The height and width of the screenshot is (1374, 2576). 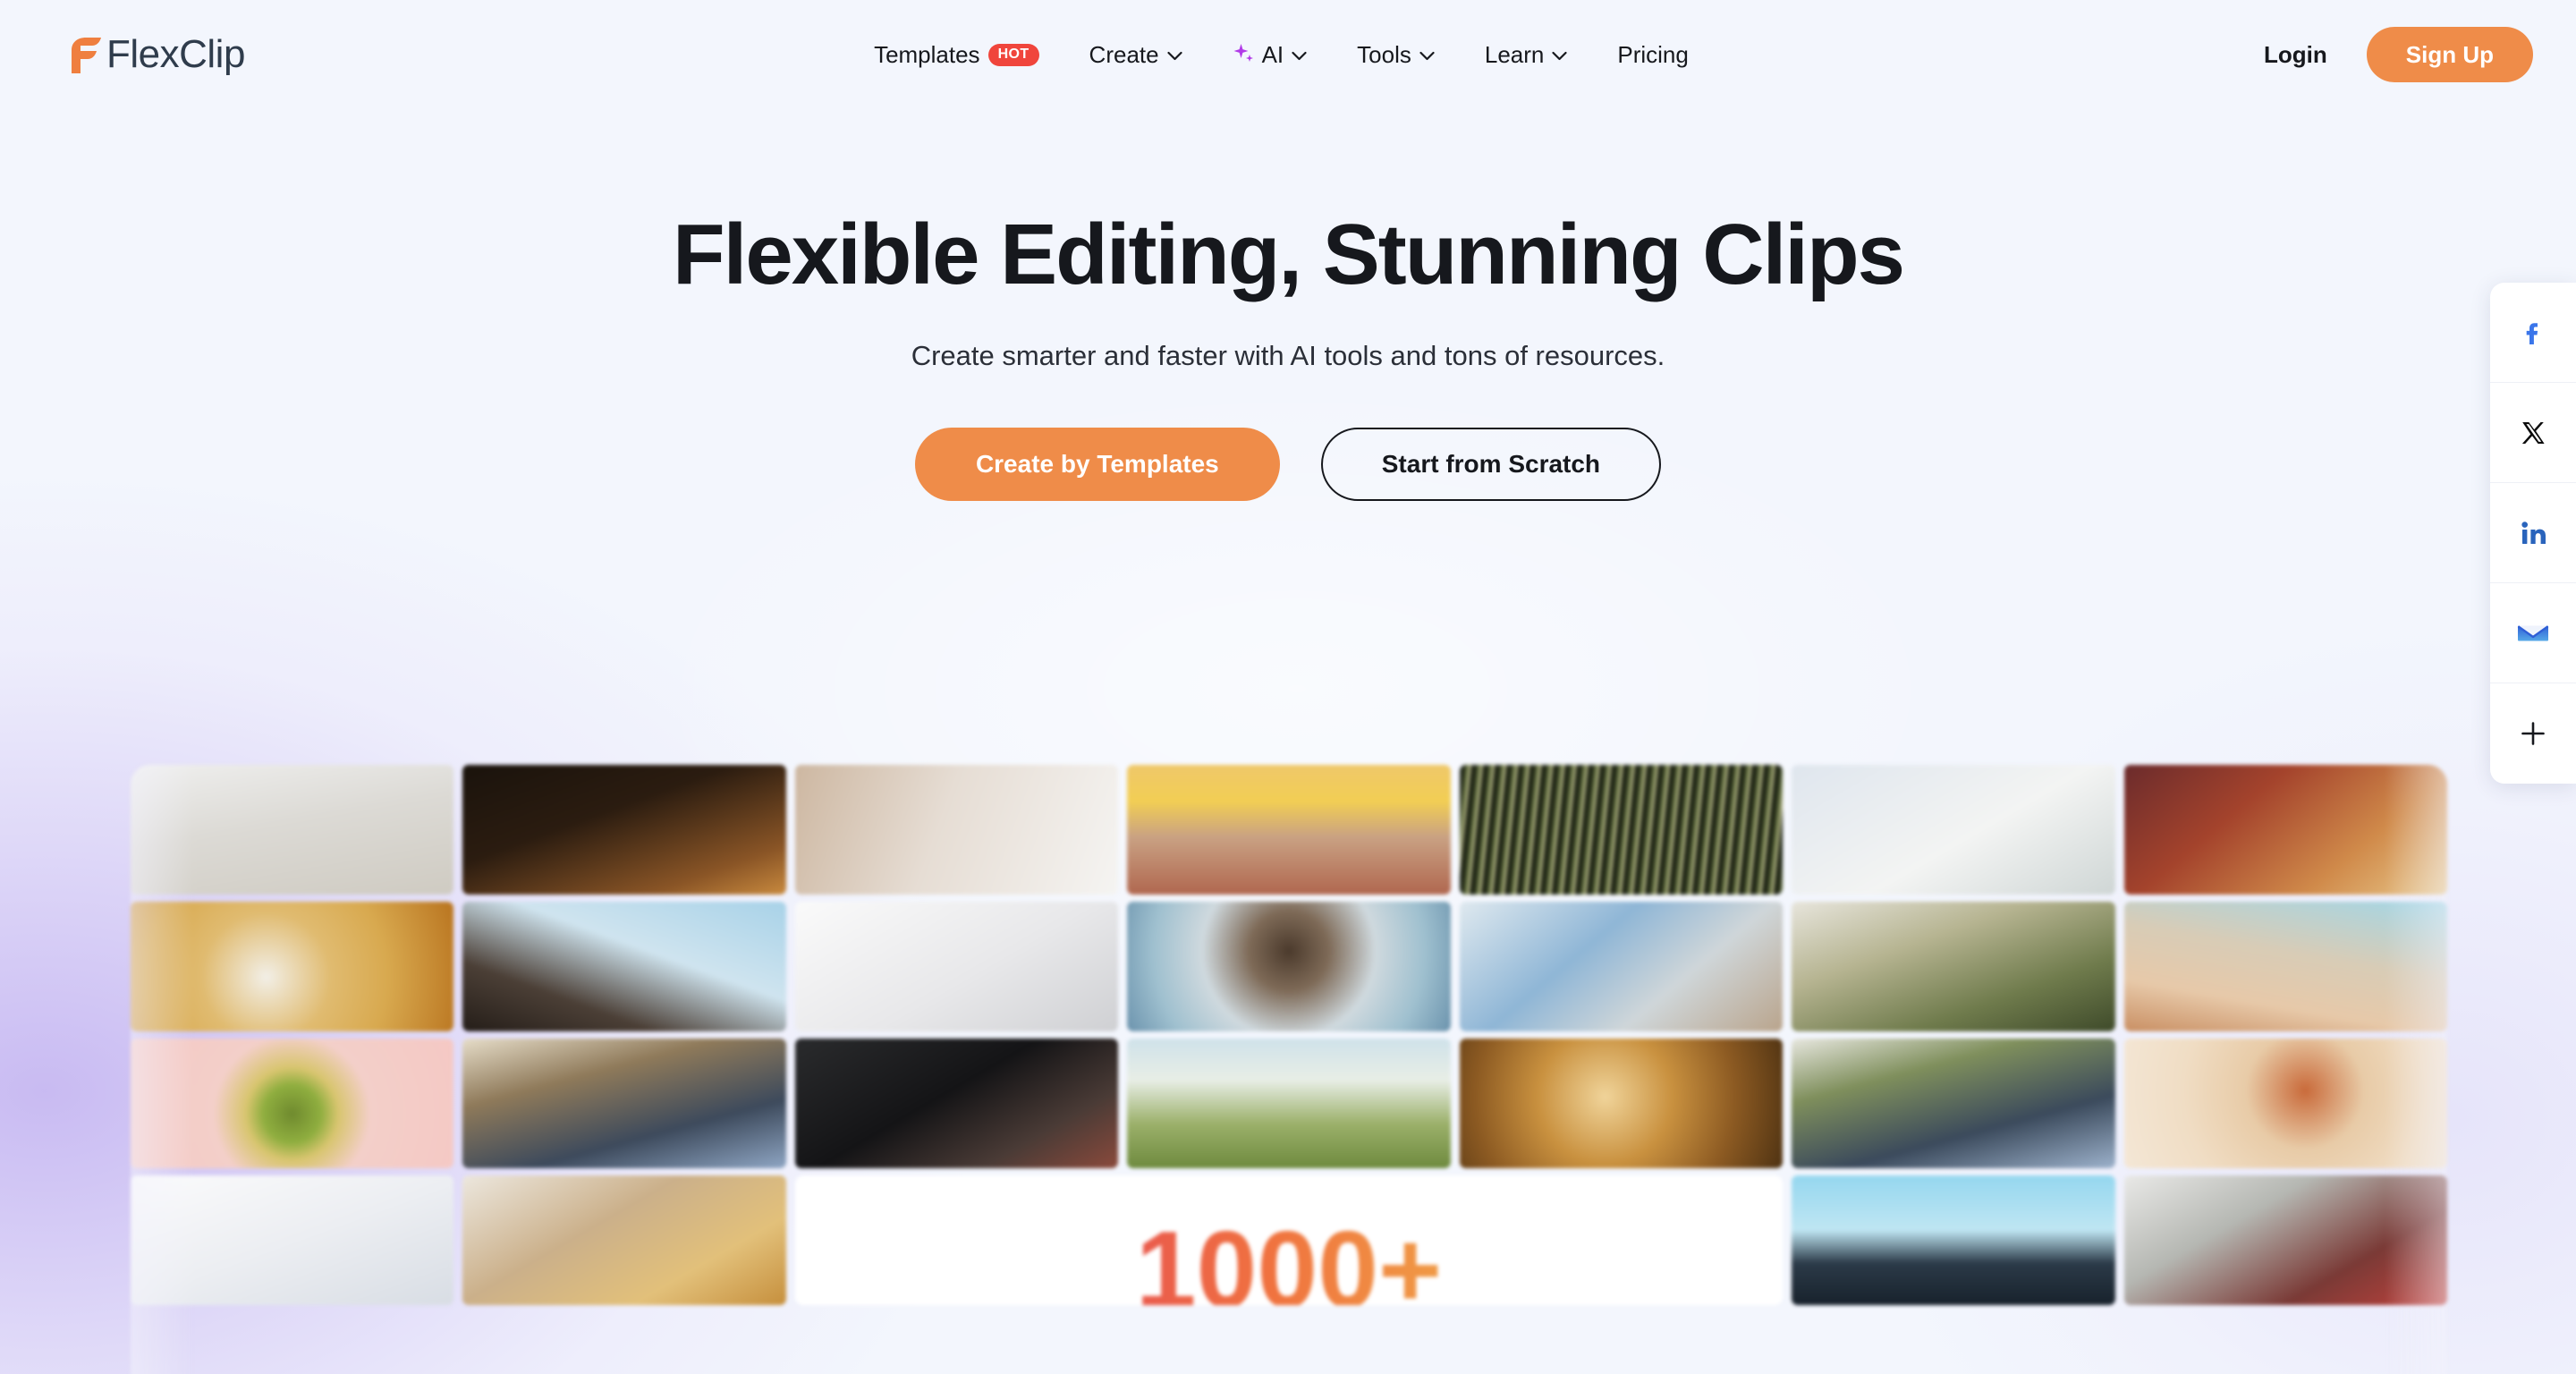 I want to click on promo-card: 1000+, so click(x=1289, y=1240).